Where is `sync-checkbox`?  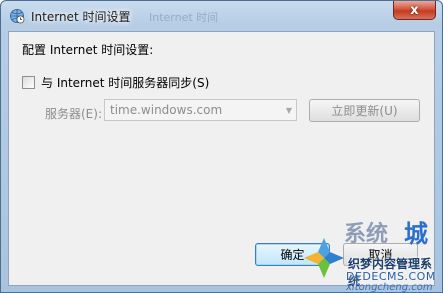 sync-checkbox is located at coordinates (28, 82).